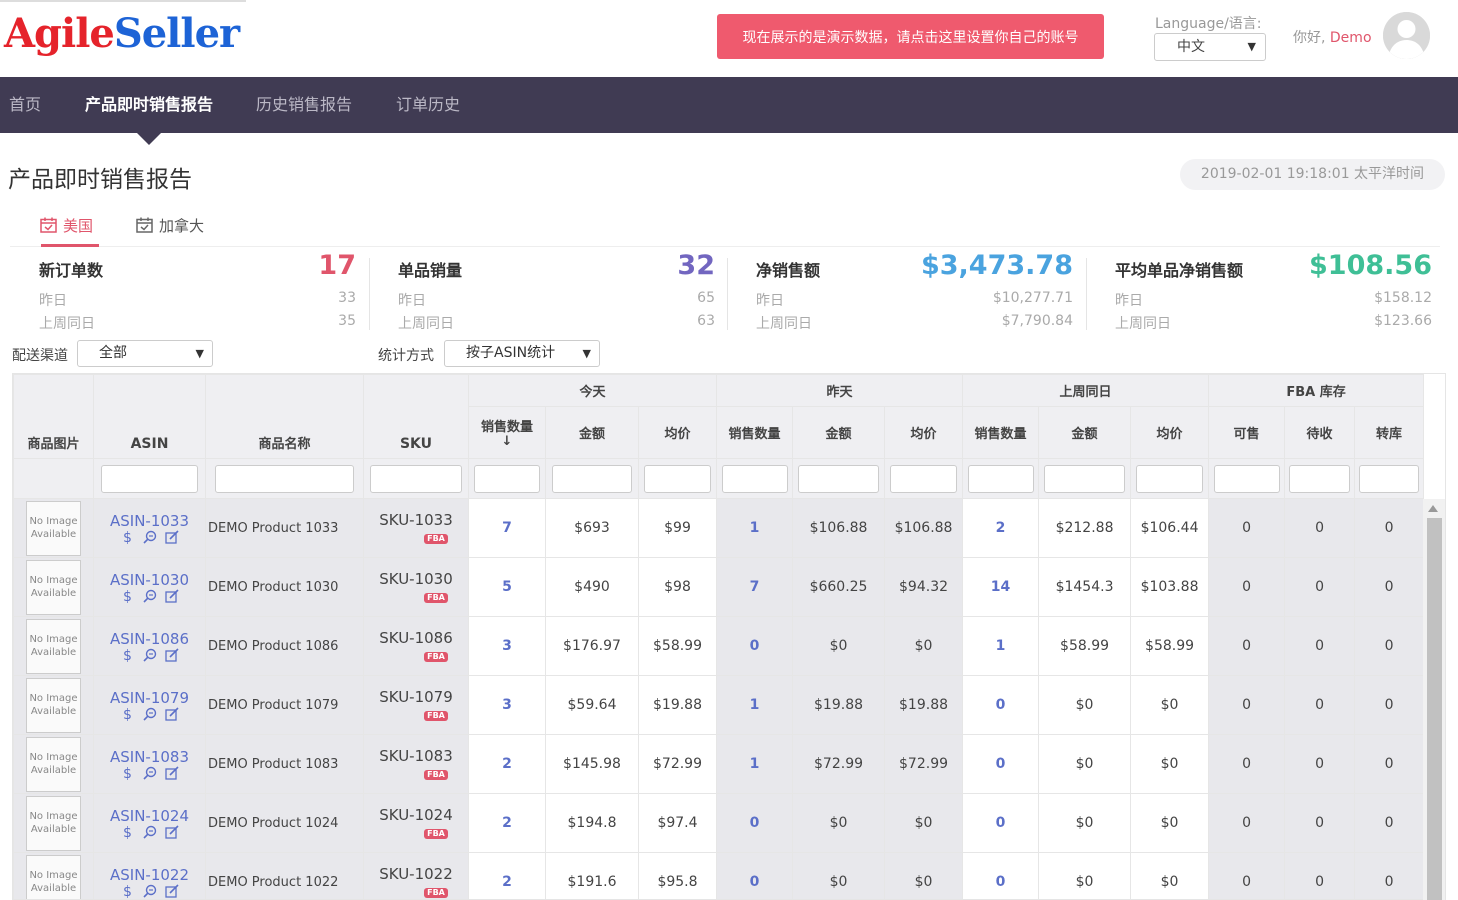  What do you see at coordinates (53, 875) in the screenshot?
I see `no-image-text: No Image` at bounding box center [53, 875].